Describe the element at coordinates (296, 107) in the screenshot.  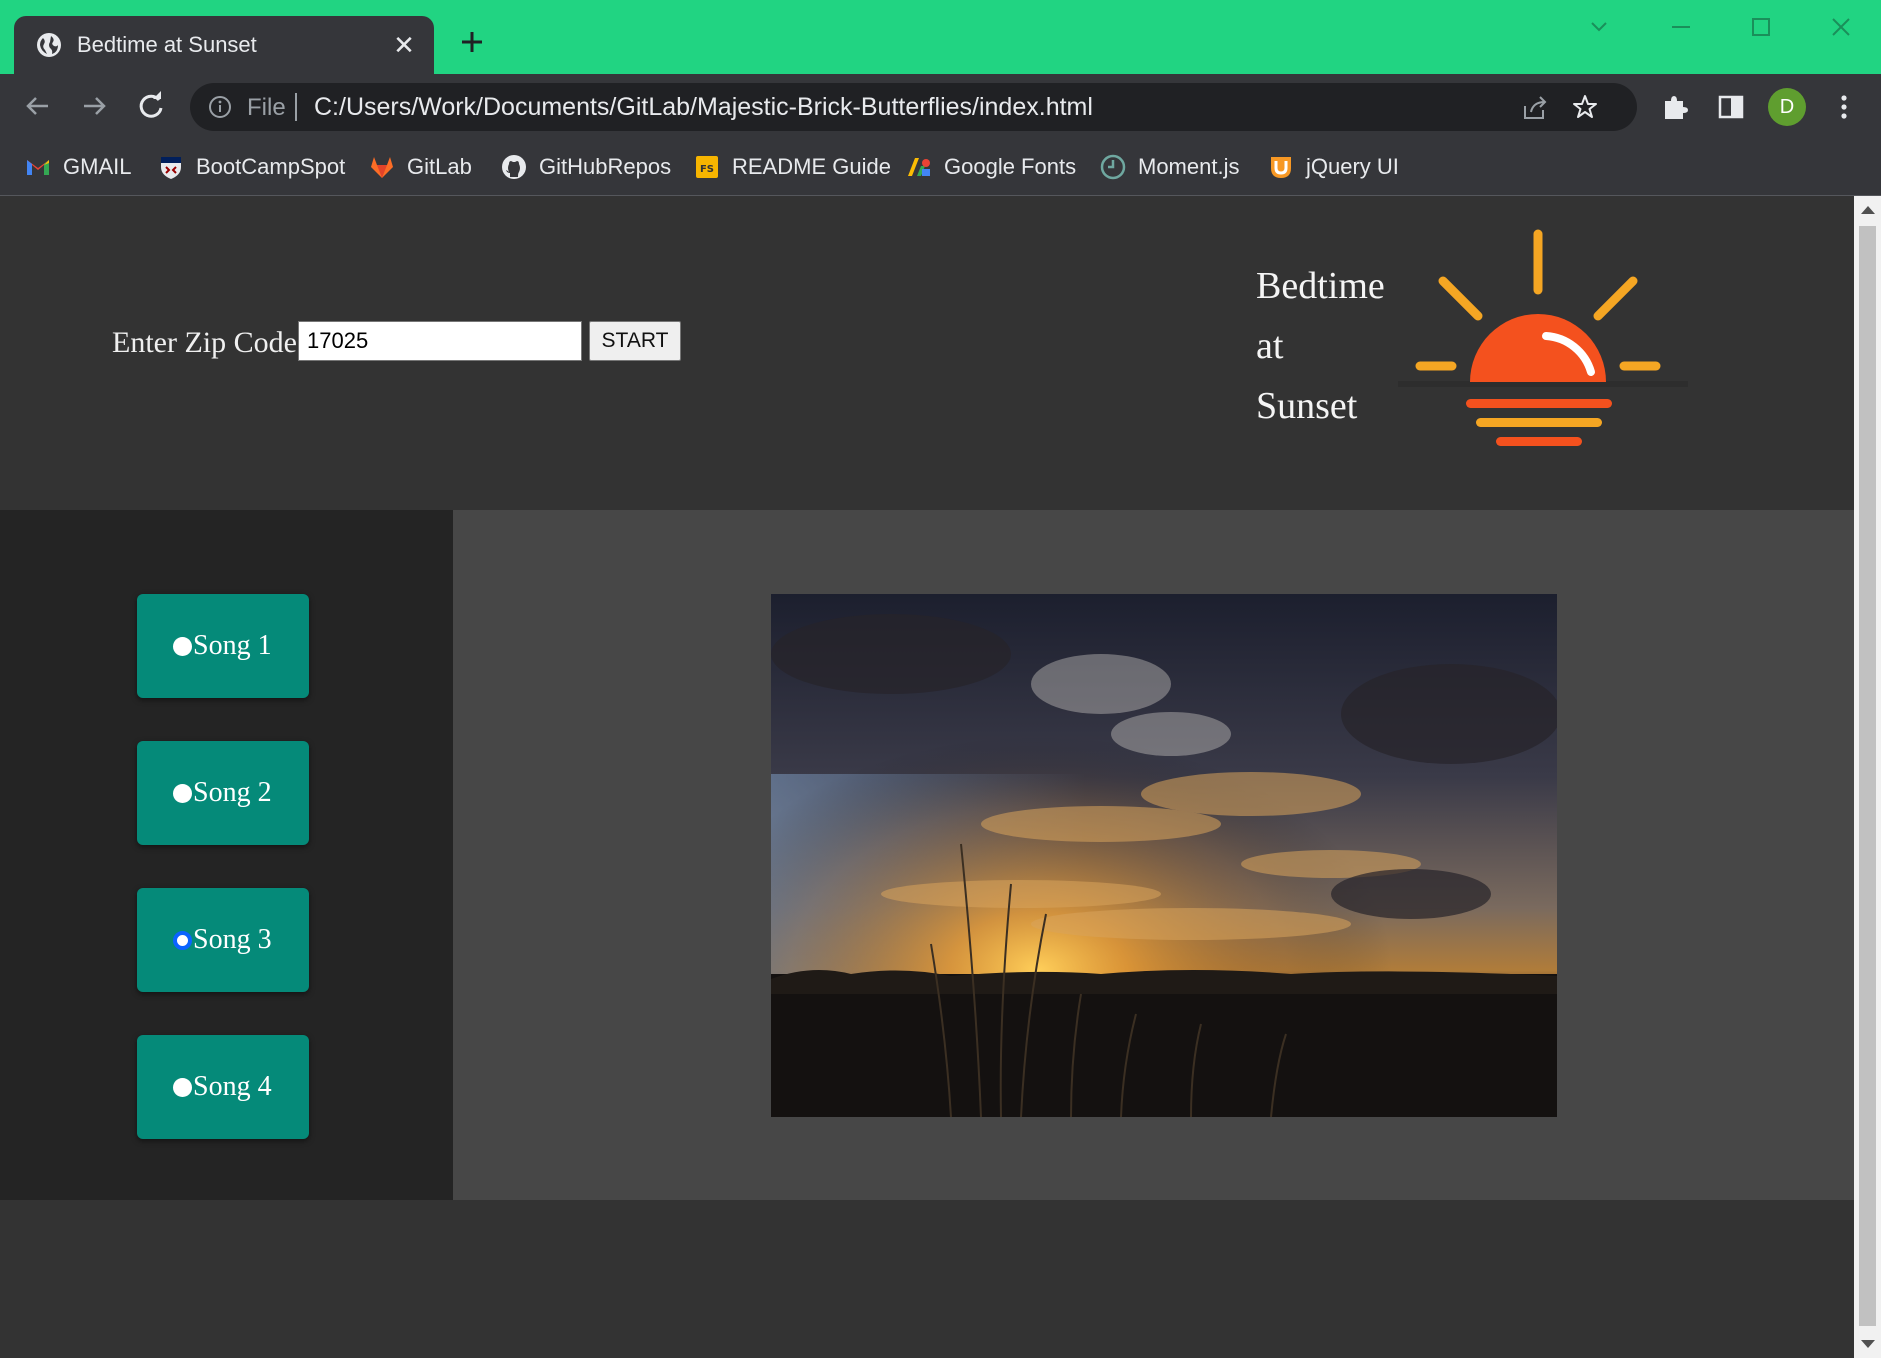
I see `address-separator` at that location.